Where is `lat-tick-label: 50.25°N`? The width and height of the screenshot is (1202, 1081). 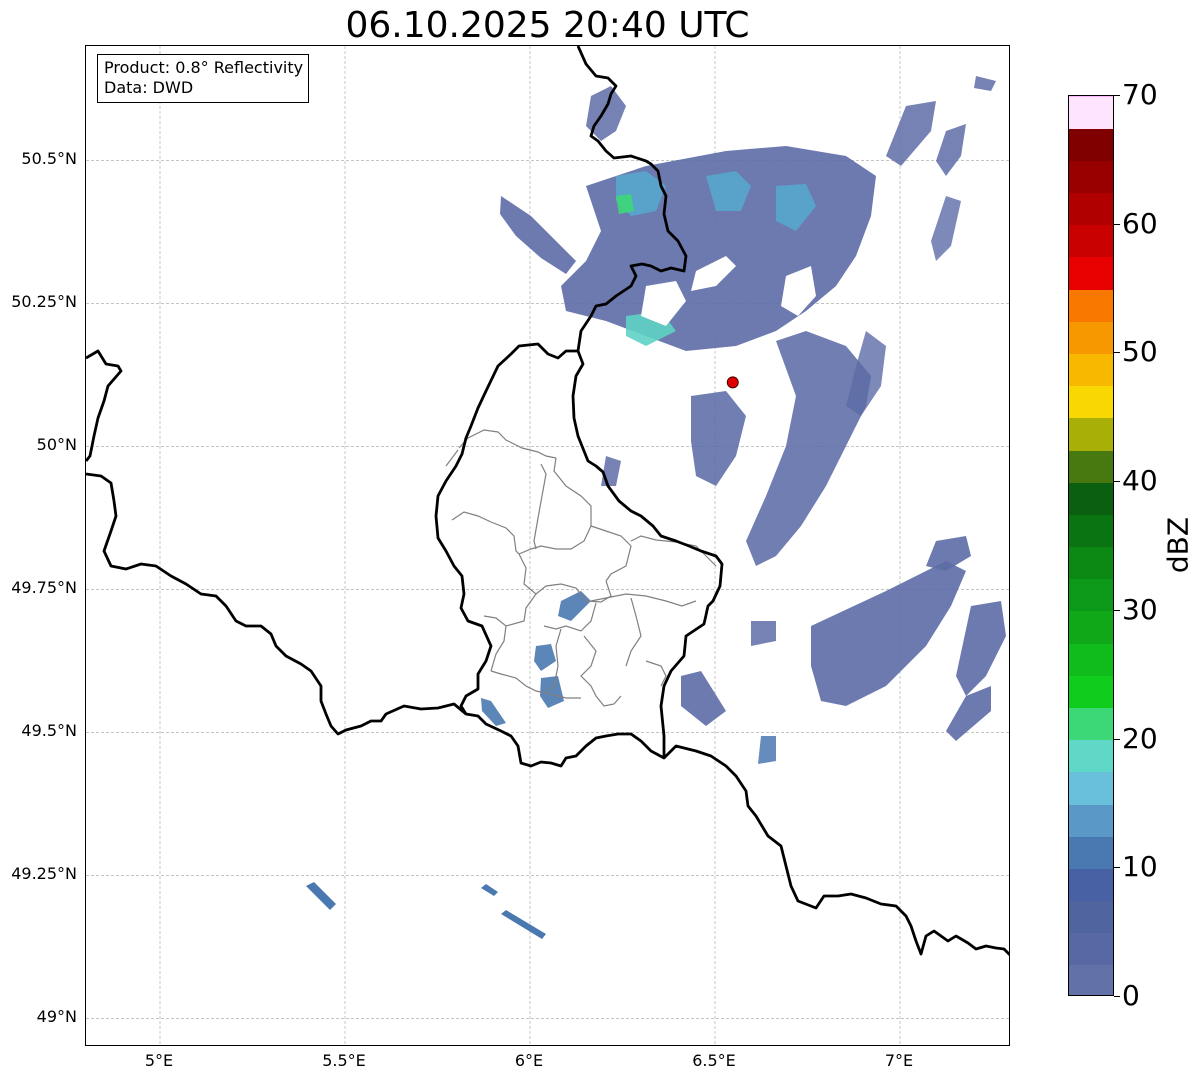
lat-tick-label: 50.25°N is located at coordinates (44, 302).